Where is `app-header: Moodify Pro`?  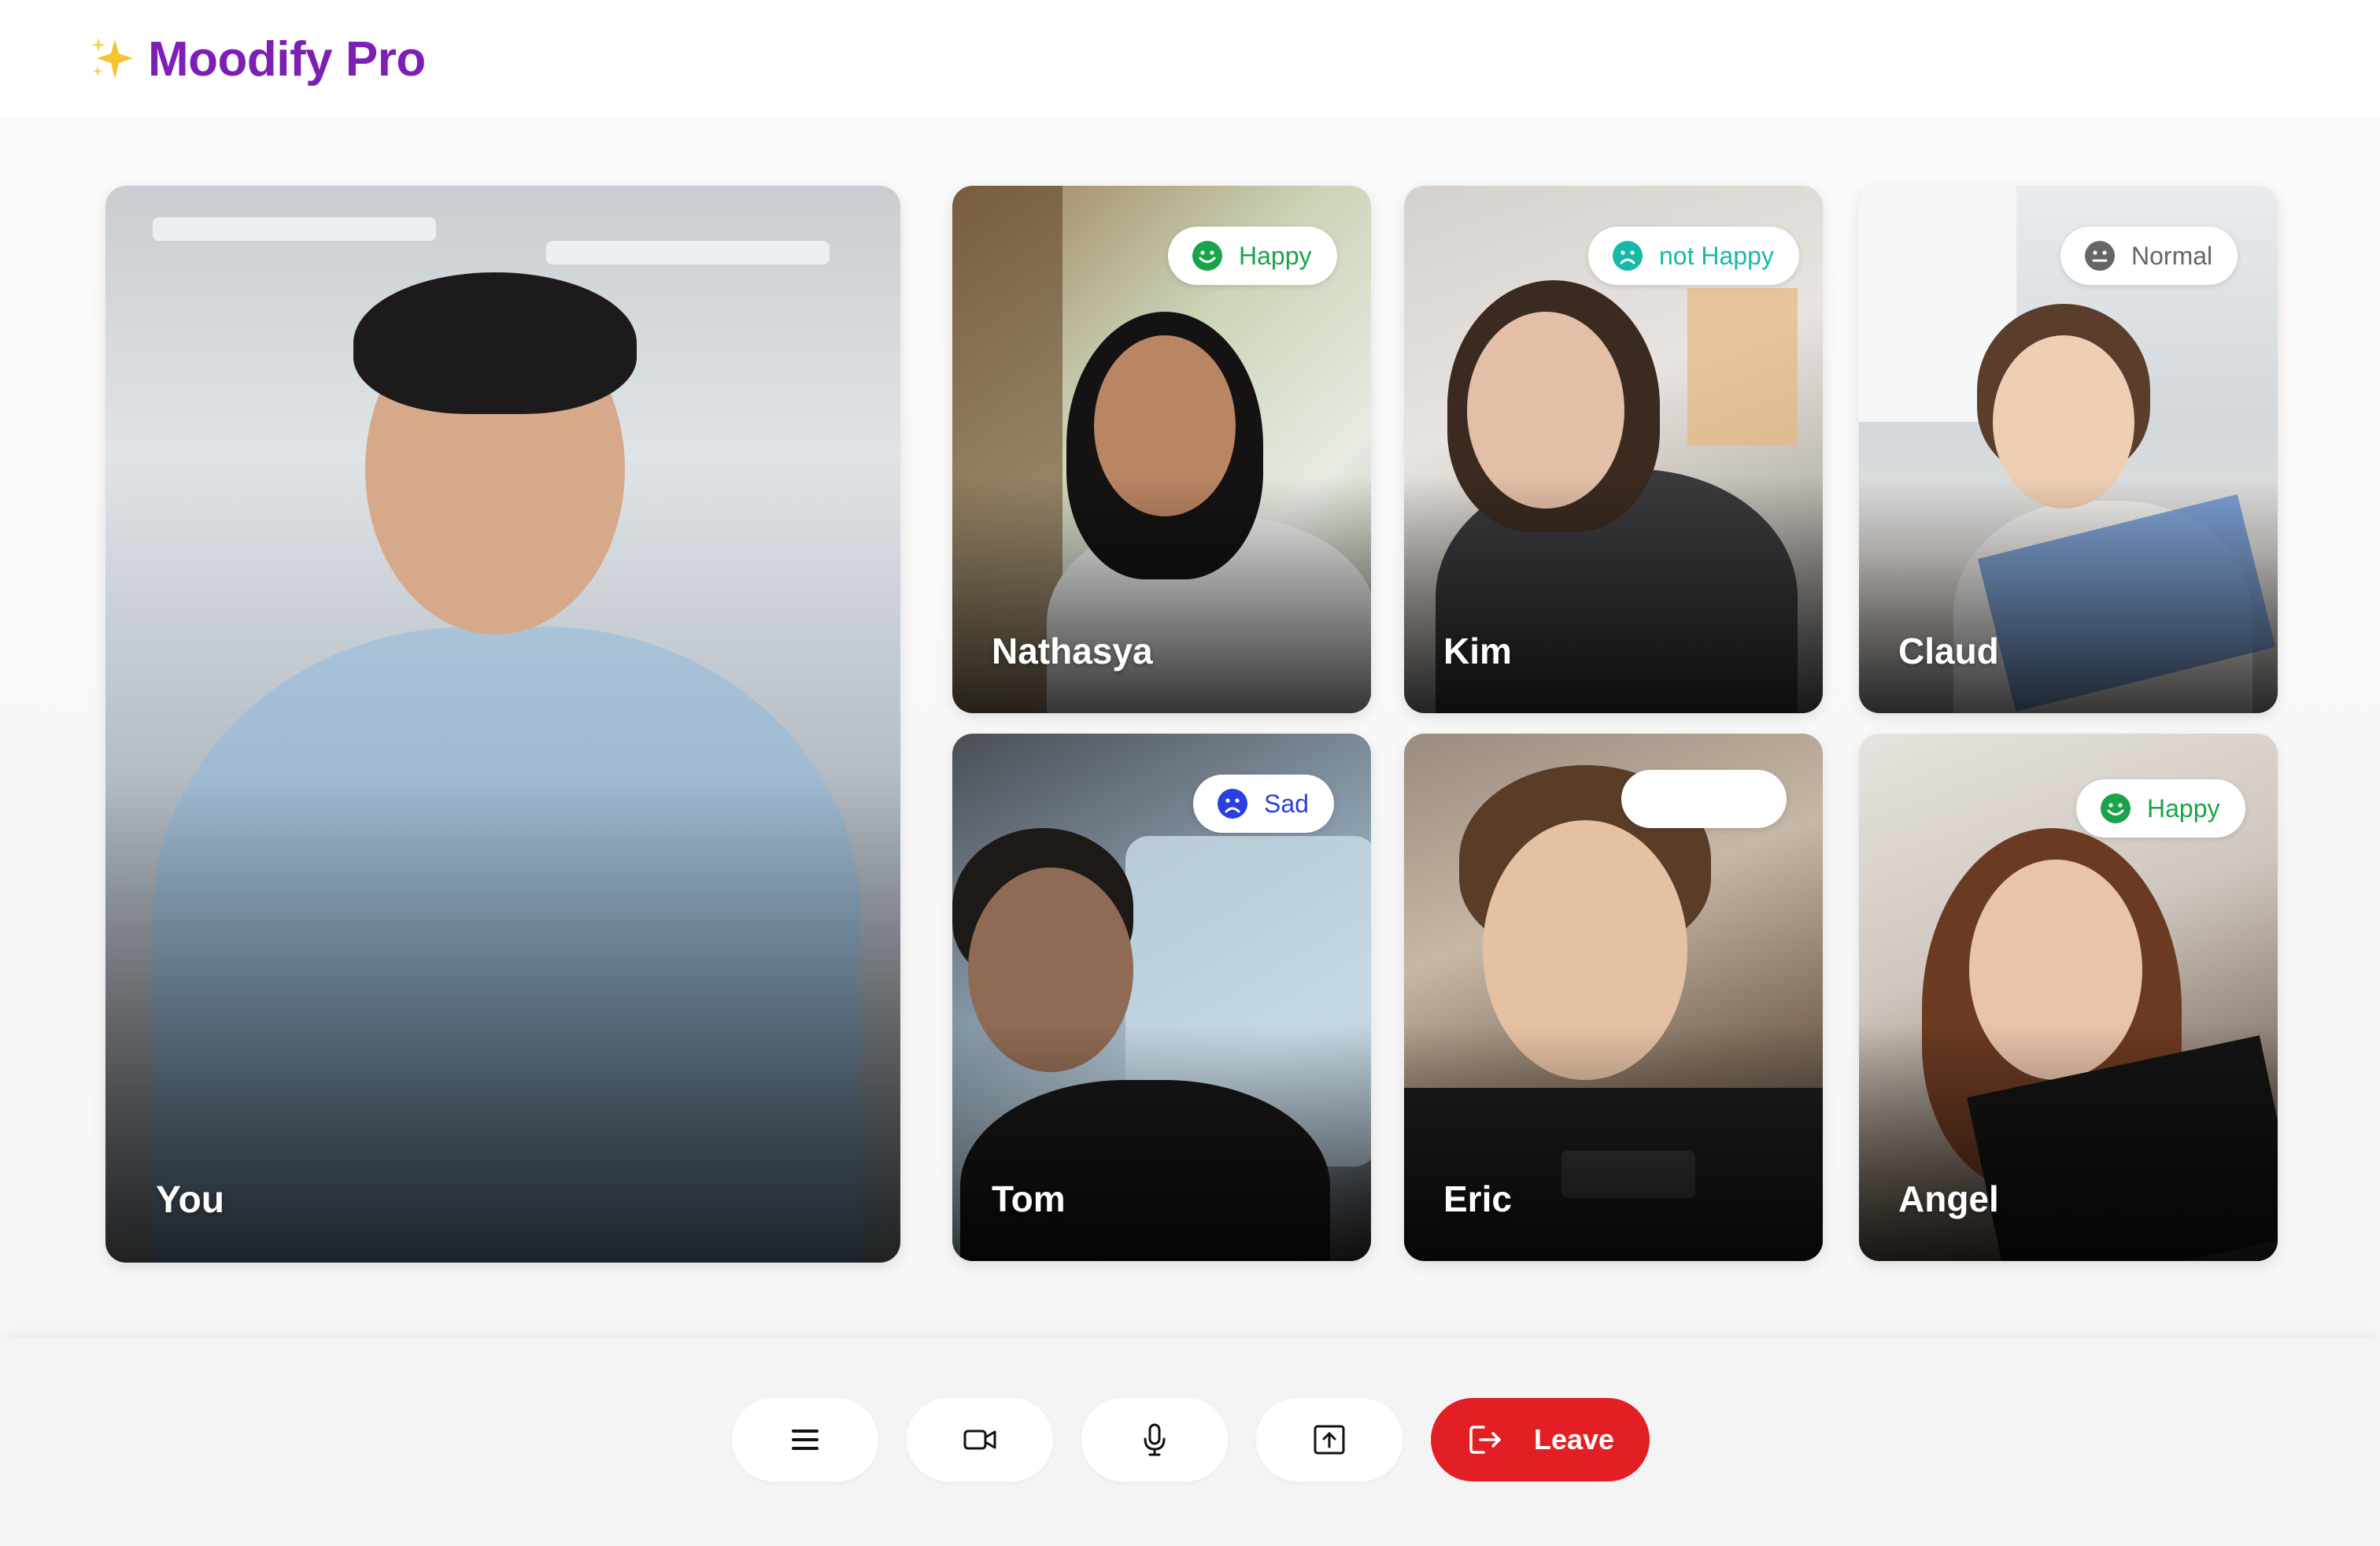 app-header: Moodify Pro is located at coordinates (1190, 59).